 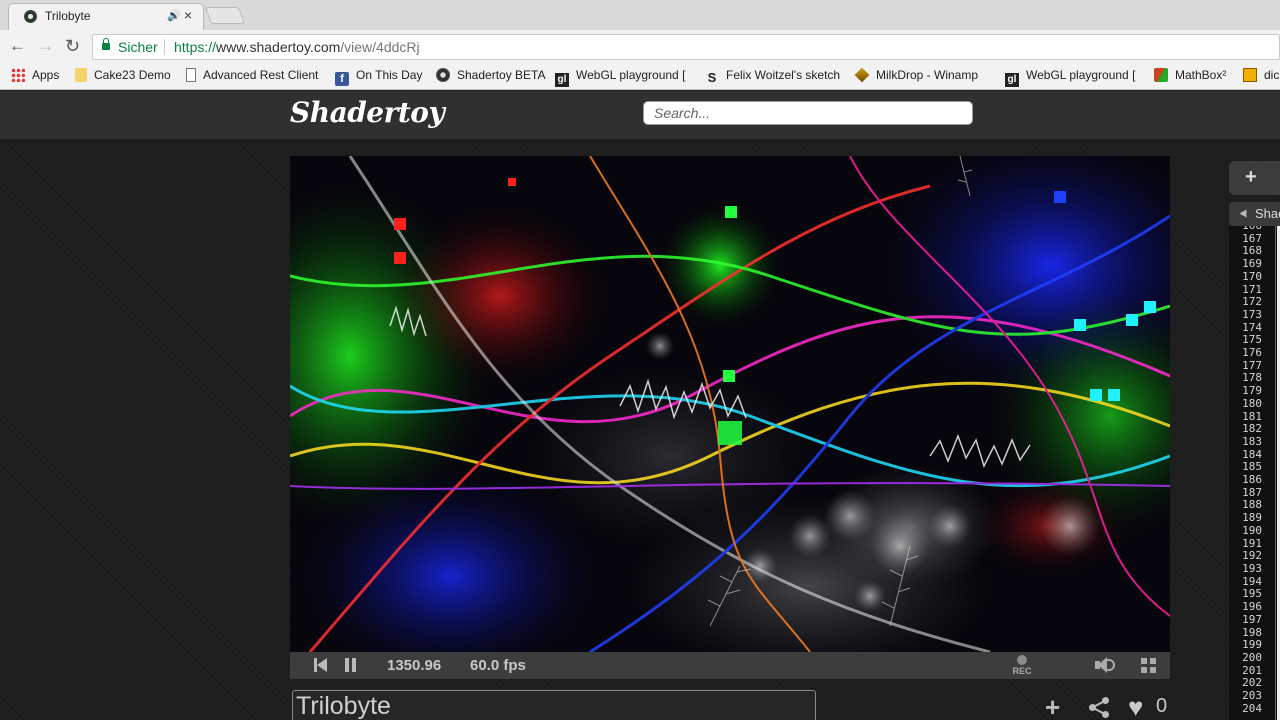 What do you see at coordinates (862, 75) in the screenshot?
I see `milkdrop-icon` at bounding box center [862, 75].